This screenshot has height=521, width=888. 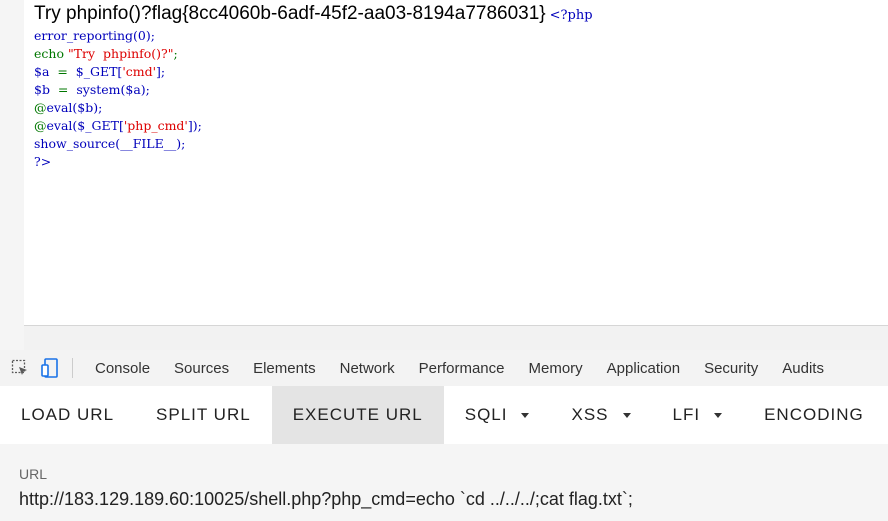 I want to click on encoding-label: ENCODING, so click(x=814, y=414).